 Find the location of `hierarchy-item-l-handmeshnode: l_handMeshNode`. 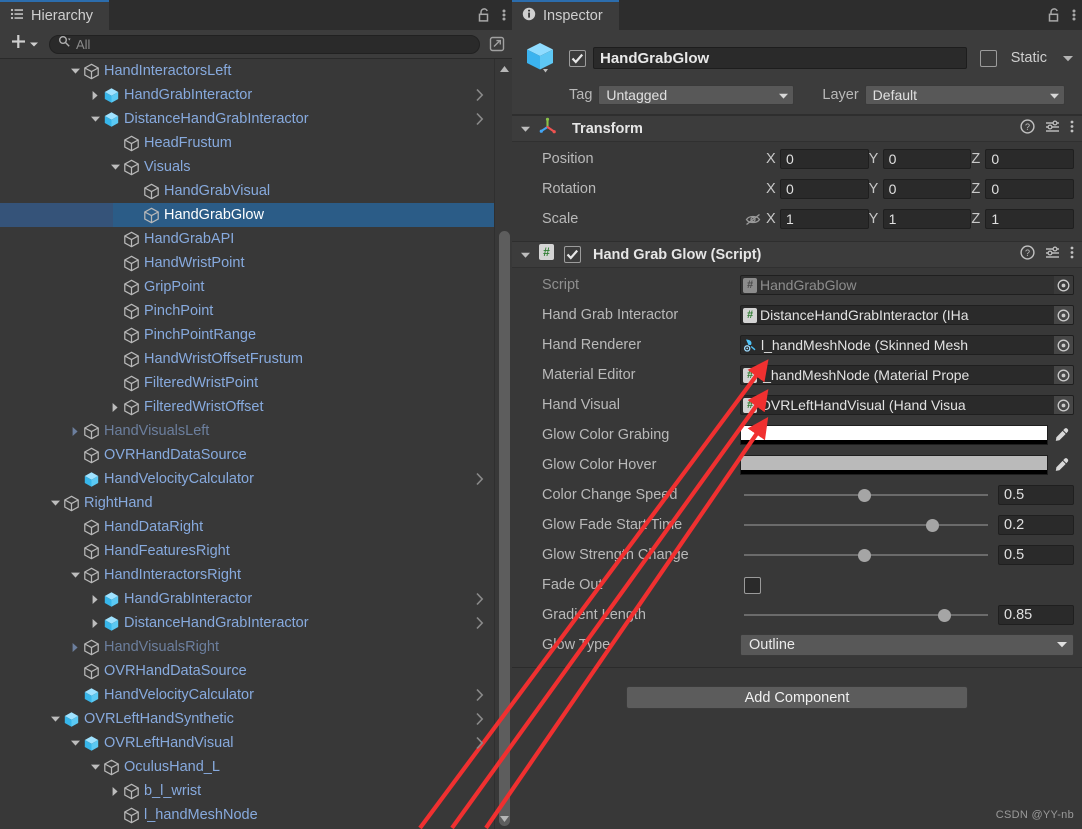

hierarchy-item-l-handmeshnode: l_handMeshNode is located at coordinates (247, 815).